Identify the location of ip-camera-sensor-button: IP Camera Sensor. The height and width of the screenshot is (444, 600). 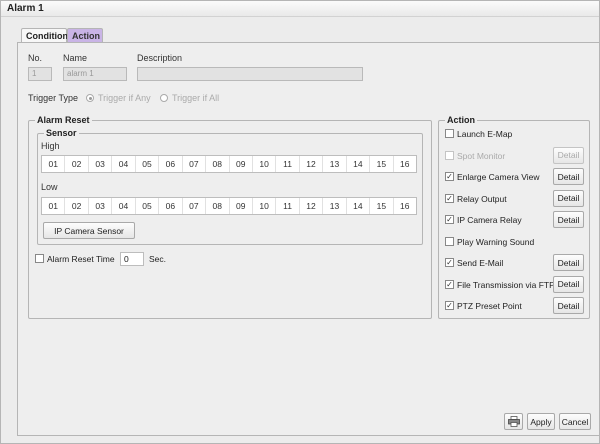
(89, 230).